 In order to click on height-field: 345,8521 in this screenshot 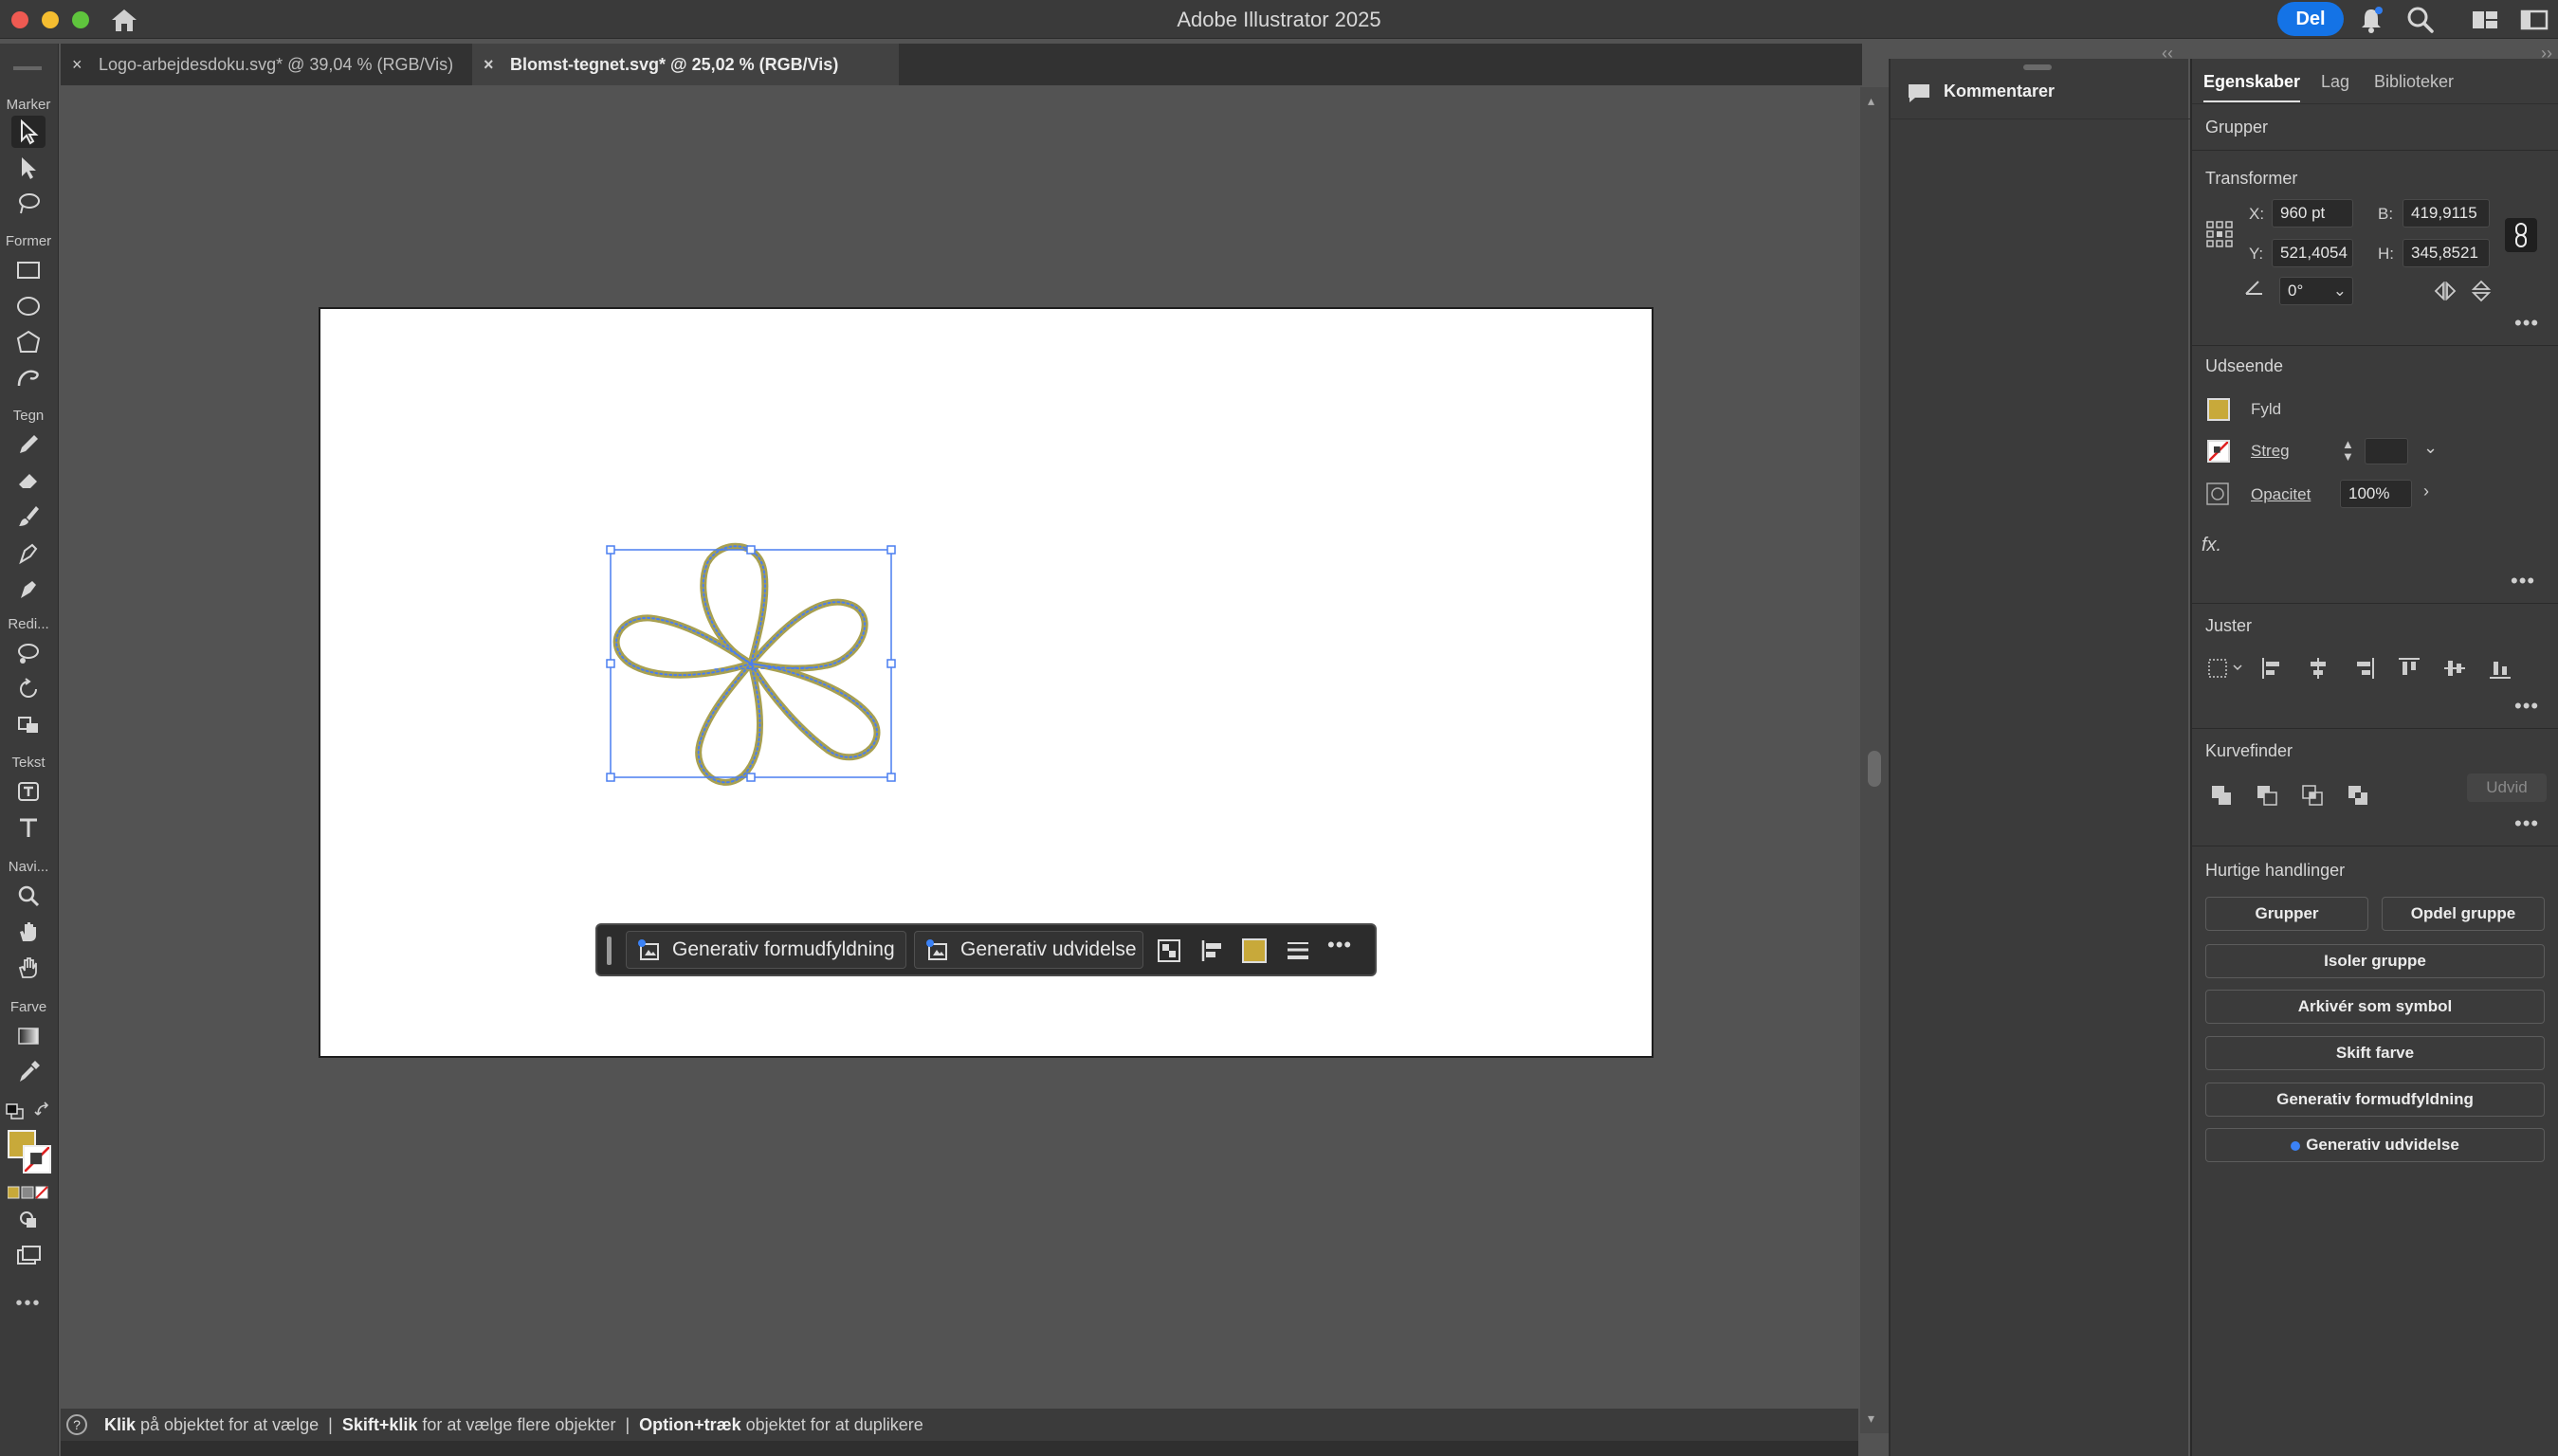, I will do `click(2446, 253)`.